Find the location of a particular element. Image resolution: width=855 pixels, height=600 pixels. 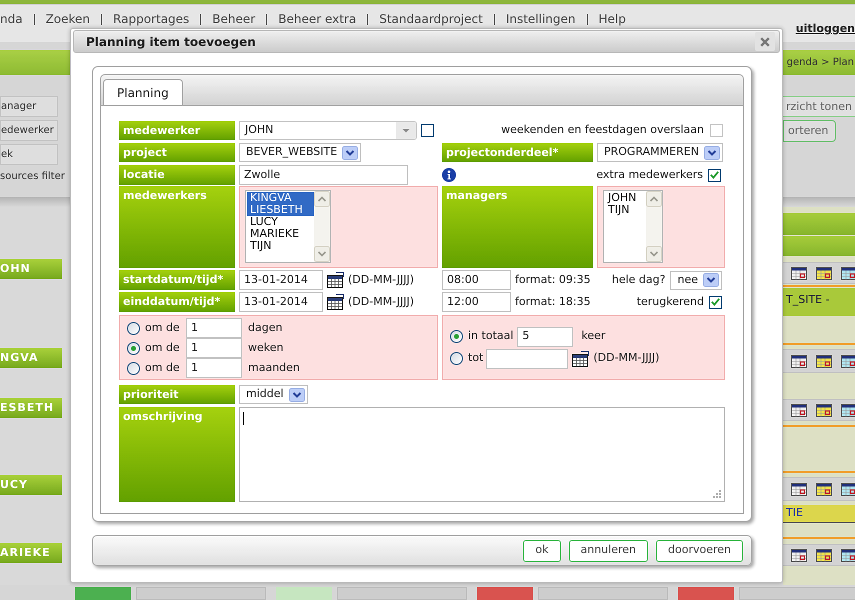

filter-label: anager is located at coordinates (29, 106).